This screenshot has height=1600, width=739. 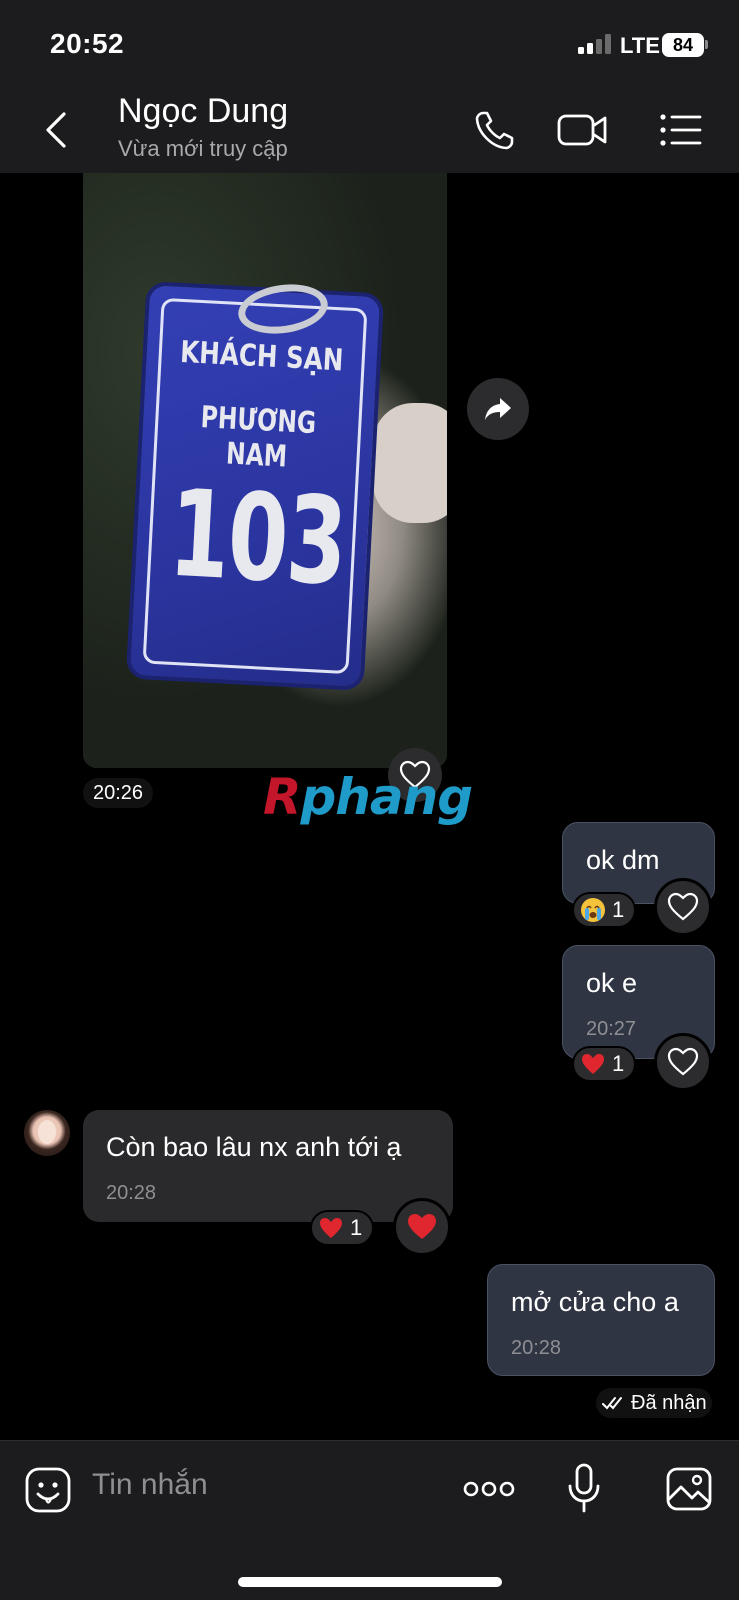 I want to click on forward-button, so click(x=498, y=409).